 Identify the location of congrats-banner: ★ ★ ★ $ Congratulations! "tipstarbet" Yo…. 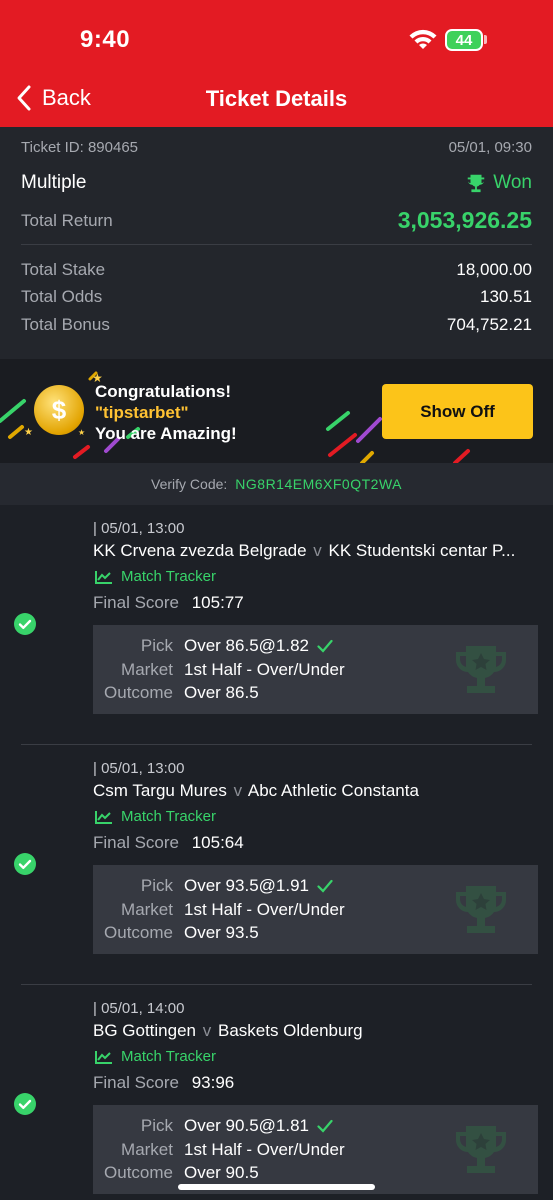
(276, 411).